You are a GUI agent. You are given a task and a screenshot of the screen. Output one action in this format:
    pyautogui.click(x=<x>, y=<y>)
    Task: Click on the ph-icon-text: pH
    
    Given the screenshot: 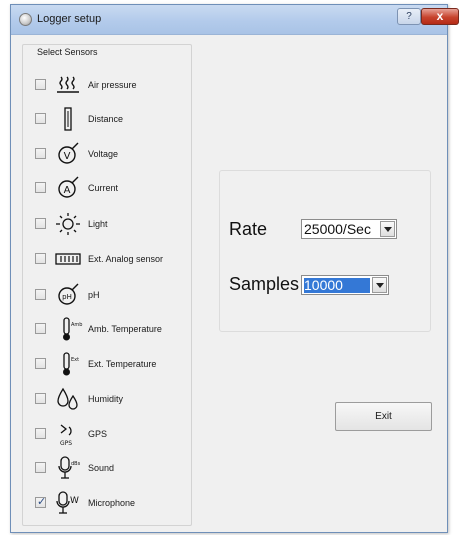 What is the action you would take?
    pyautogui.click(x=67, y=297)
    